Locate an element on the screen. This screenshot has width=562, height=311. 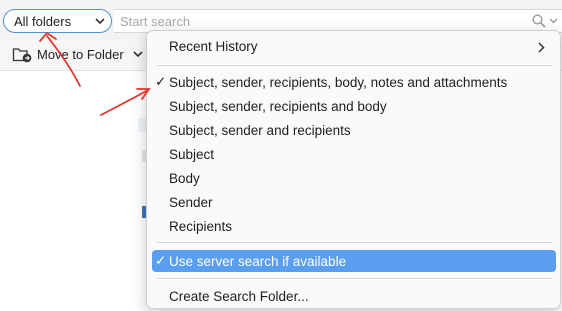
search-scope-dropdown: All folders is located at coordinates (57, 21).